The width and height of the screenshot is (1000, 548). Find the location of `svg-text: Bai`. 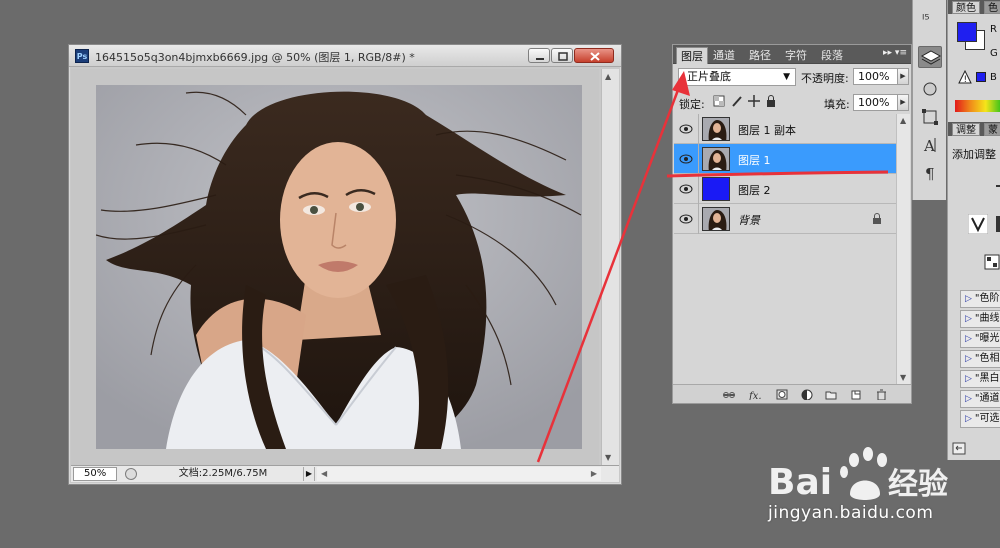

svg-text: Bai is located at coordinates (800, 482).